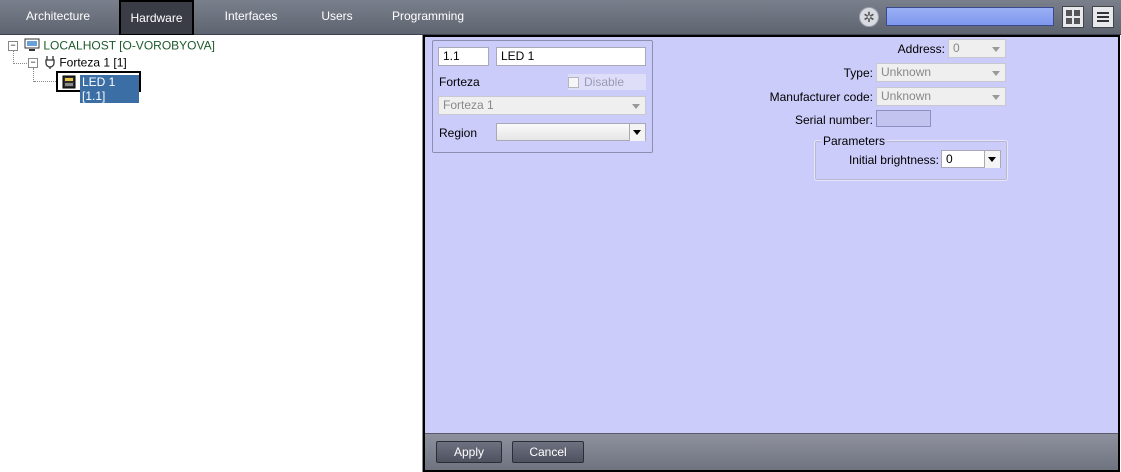 The height and width of the screenshot is (472, 1121). Describe the element at coordinates (906, 96) in the screenshot. I see `manufacturer-code-value: Unknown` at that location.